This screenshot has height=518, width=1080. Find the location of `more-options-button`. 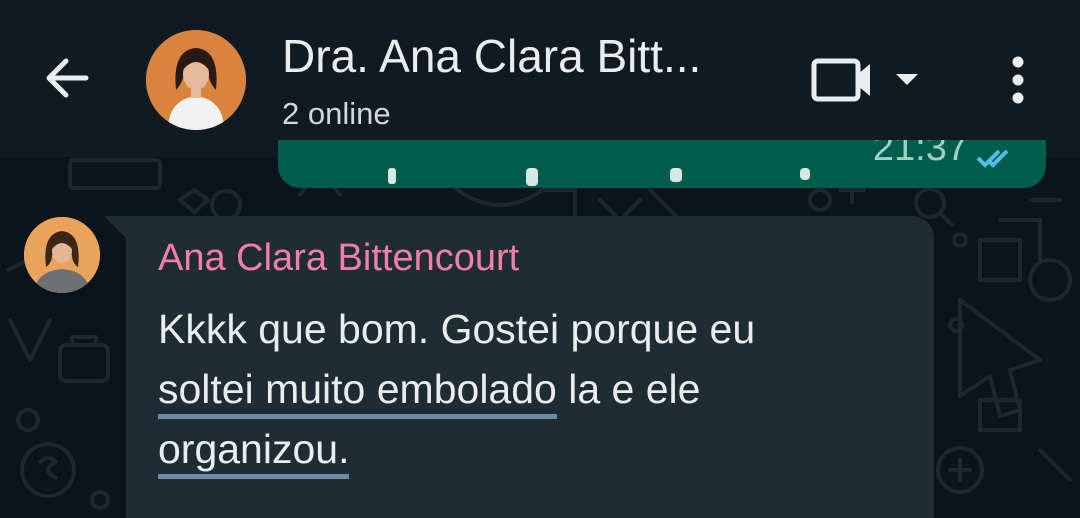

more-options-button is located at coordinates (1018, 80).